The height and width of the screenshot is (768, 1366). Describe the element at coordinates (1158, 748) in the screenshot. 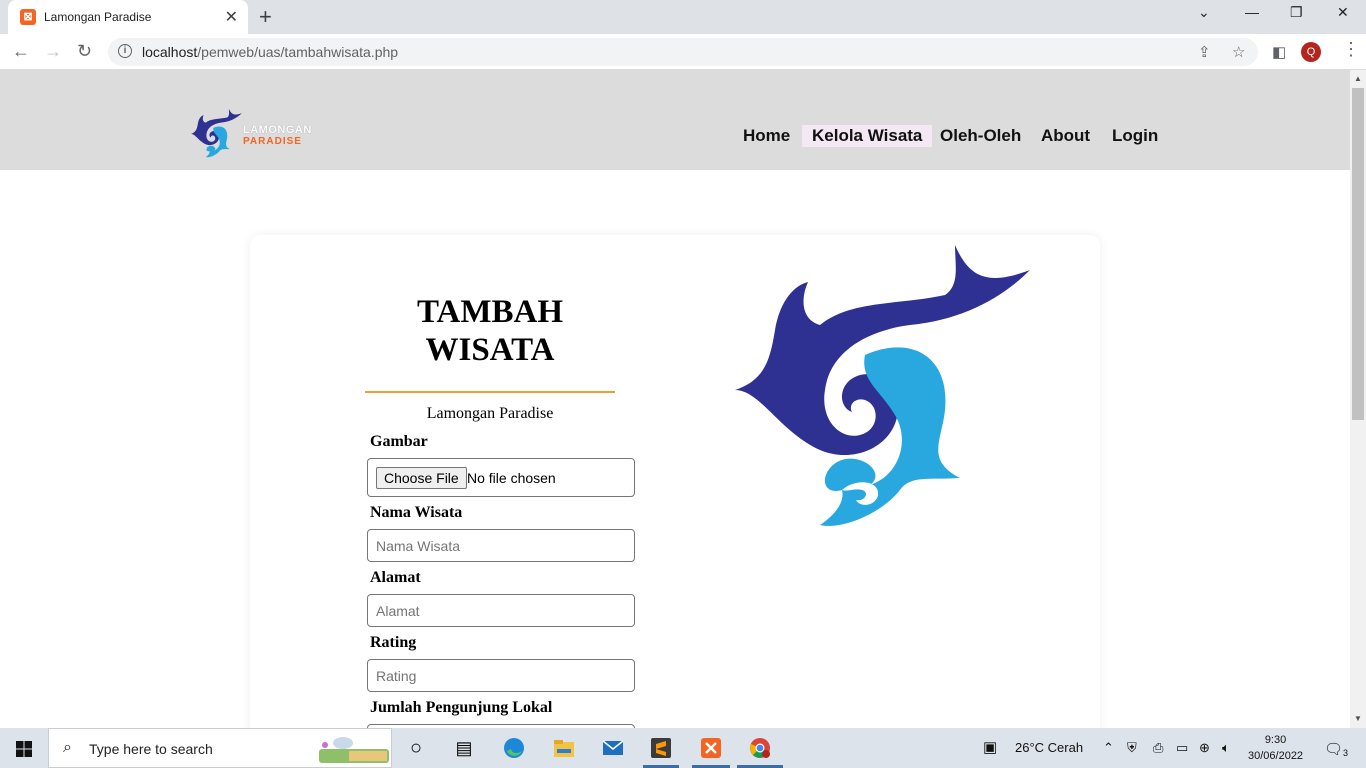

I see `usb-device-icon: ⎙` at that location.